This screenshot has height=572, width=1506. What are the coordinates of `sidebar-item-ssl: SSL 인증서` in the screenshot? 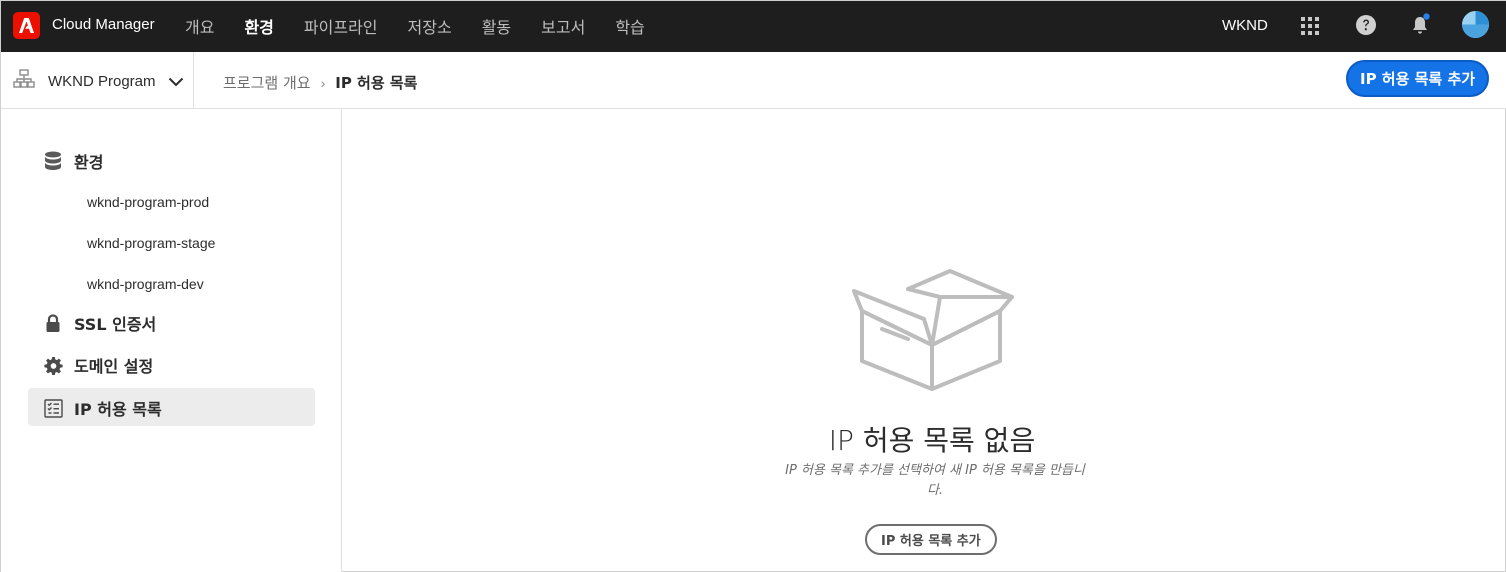 It's located at (99, 323).